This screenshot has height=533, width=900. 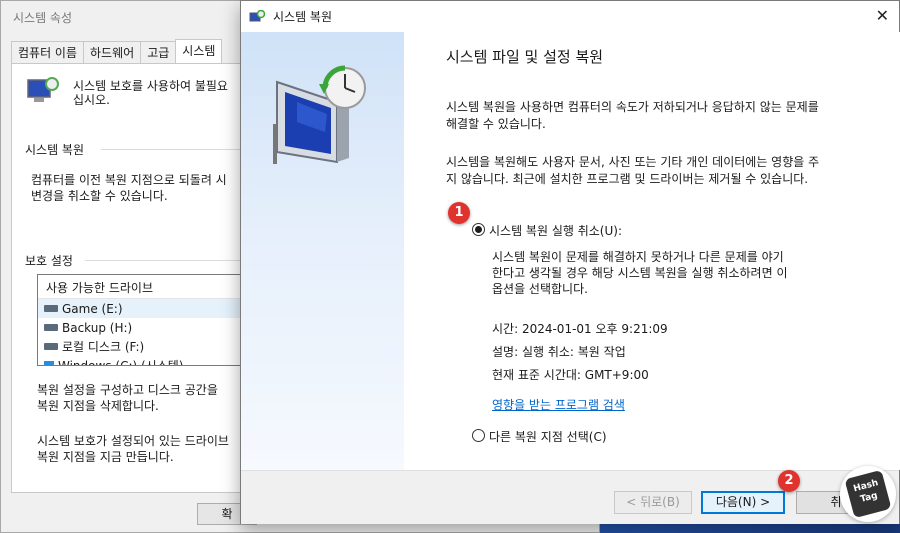 What do you see at coordinates (49, 362) in the screenshot?
I see `windows-icon` at bounding box center [49, 362].